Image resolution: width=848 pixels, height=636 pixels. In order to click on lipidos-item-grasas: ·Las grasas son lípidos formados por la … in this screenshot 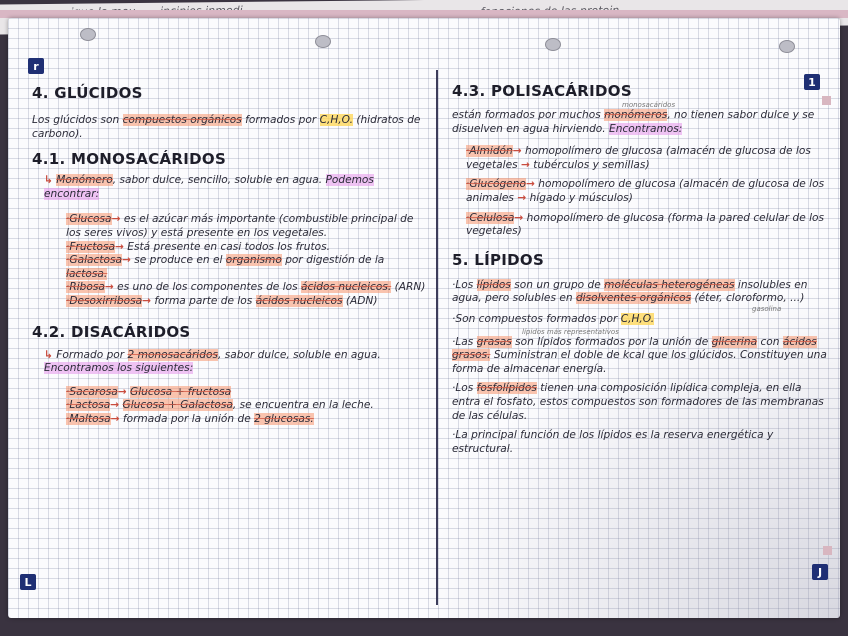, I will do `click(639, 355)`.